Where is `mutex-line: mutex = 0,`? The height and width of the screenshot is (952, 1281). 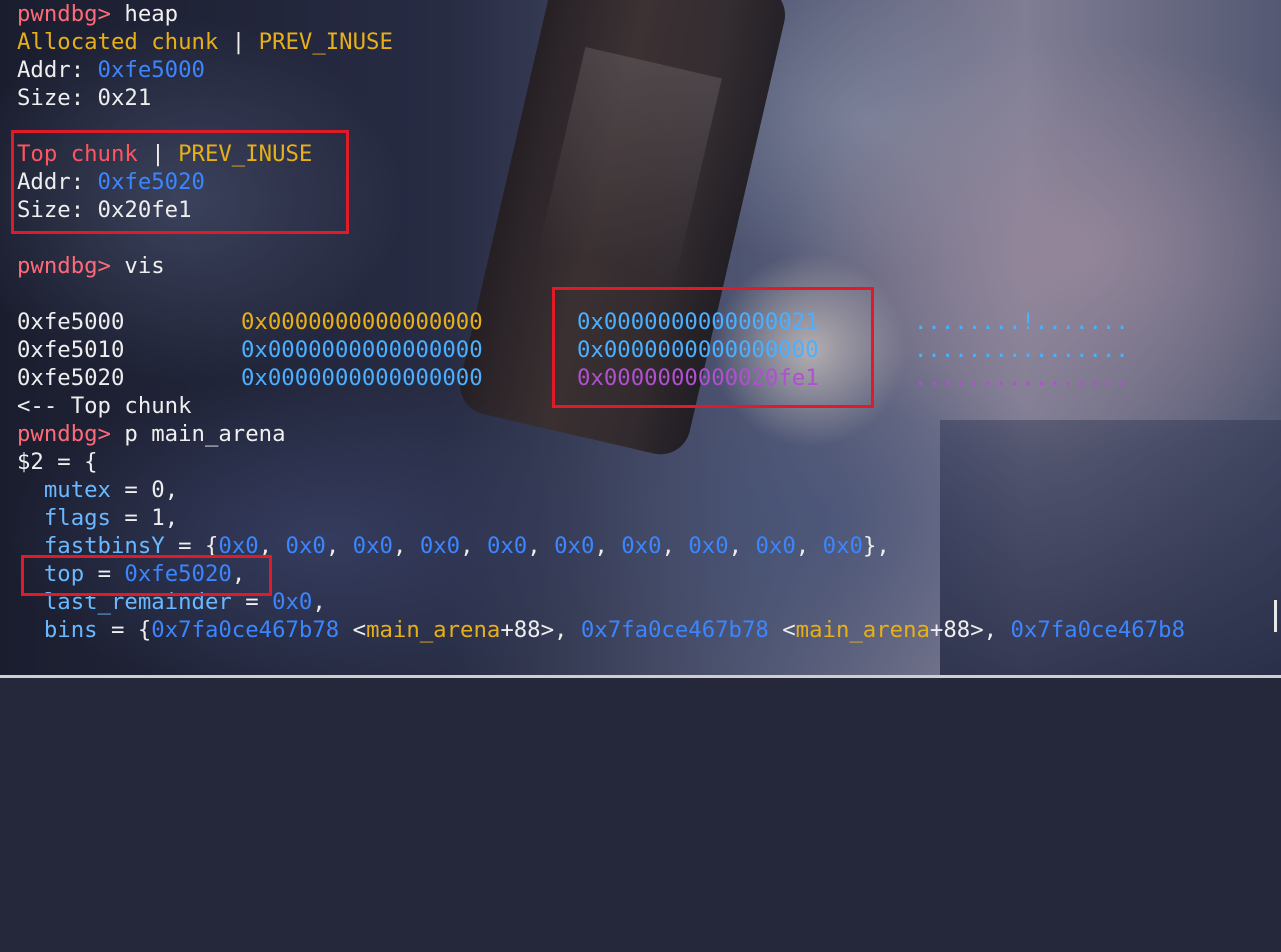 mutex-line: mutex = 0, is located at coordinates (111, 490).